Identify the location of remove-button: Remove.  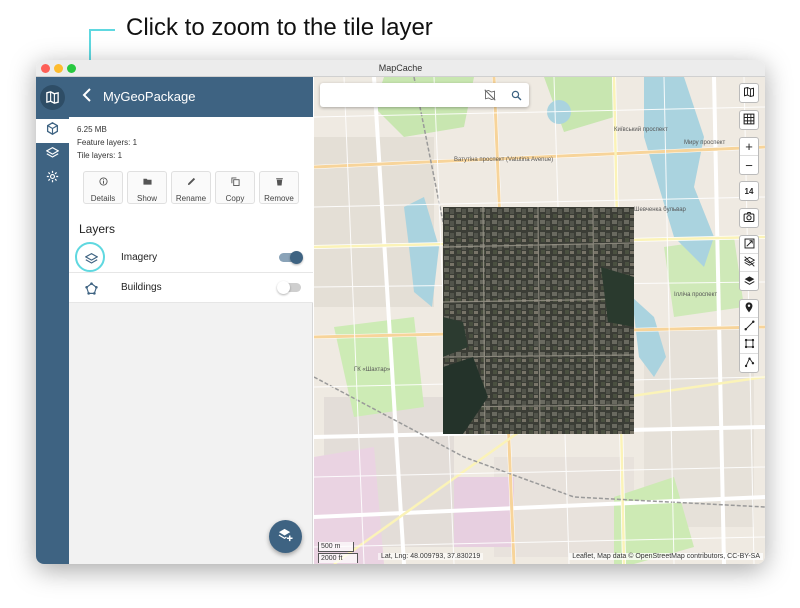
(279, 187).